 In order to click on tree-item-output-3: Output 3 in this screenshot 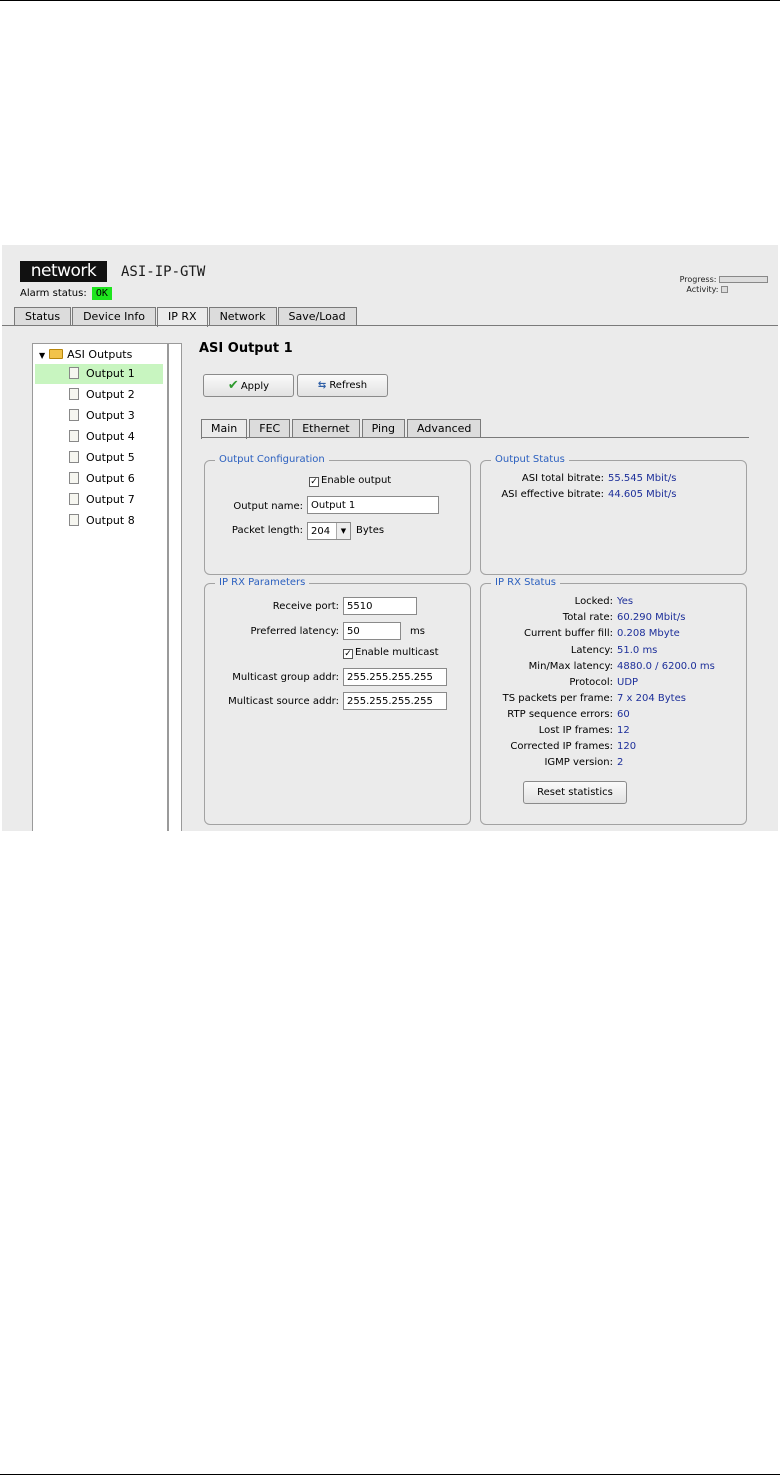, I will do `click(99, 416)`.